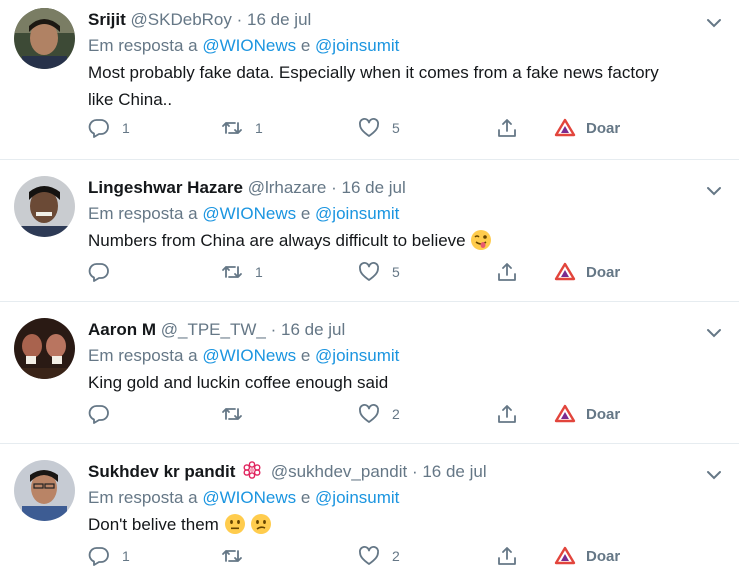 The image size is (739, 582). What do you see at coordinates (161, 471) in the screenshot?
I see `author-name: Sukhdev kr pandit` at bounding box center [161, 471].